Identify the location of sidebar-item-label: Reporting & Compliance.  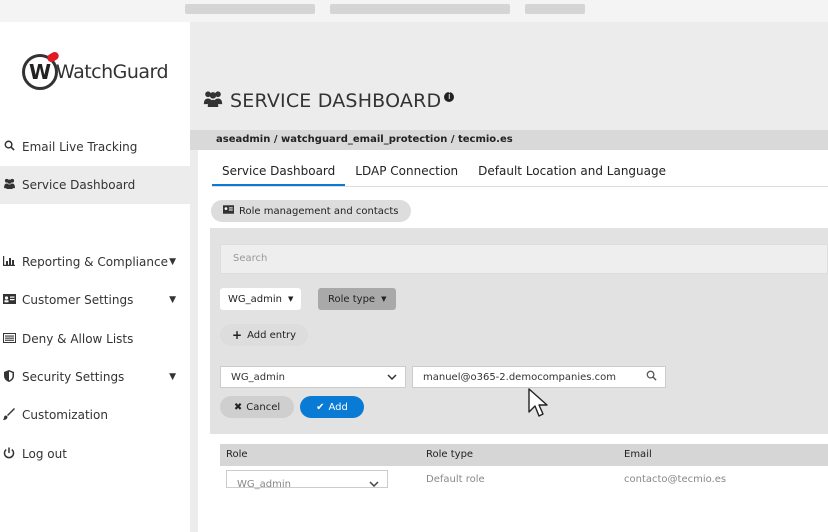
(95, 262).